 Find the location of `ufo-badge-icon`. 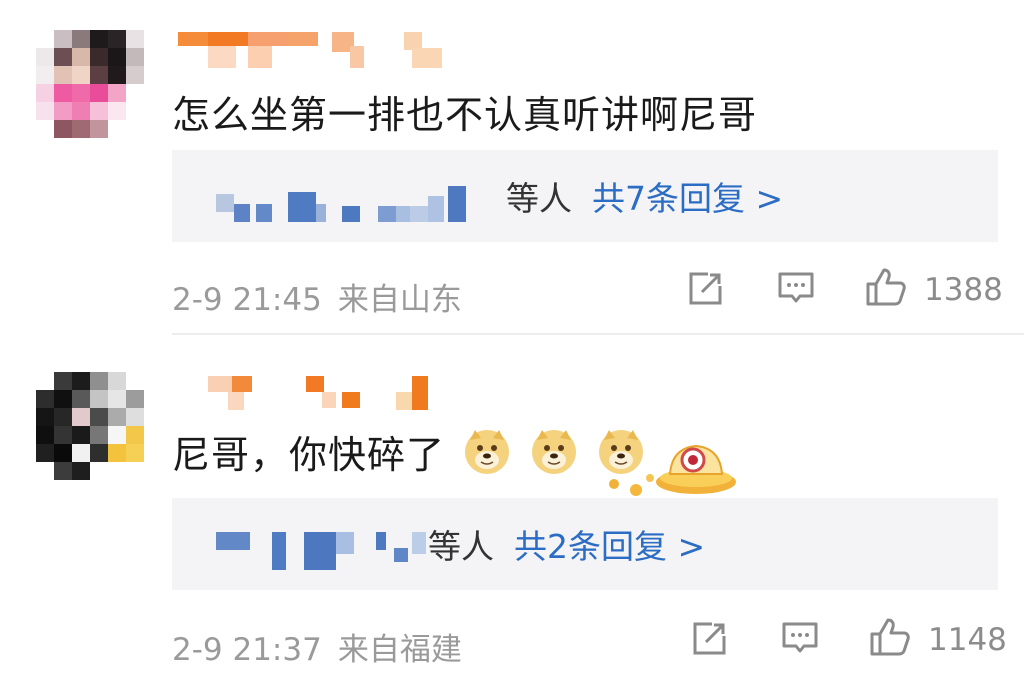

ufo-badge-icon is located at coordinates (672, 470).